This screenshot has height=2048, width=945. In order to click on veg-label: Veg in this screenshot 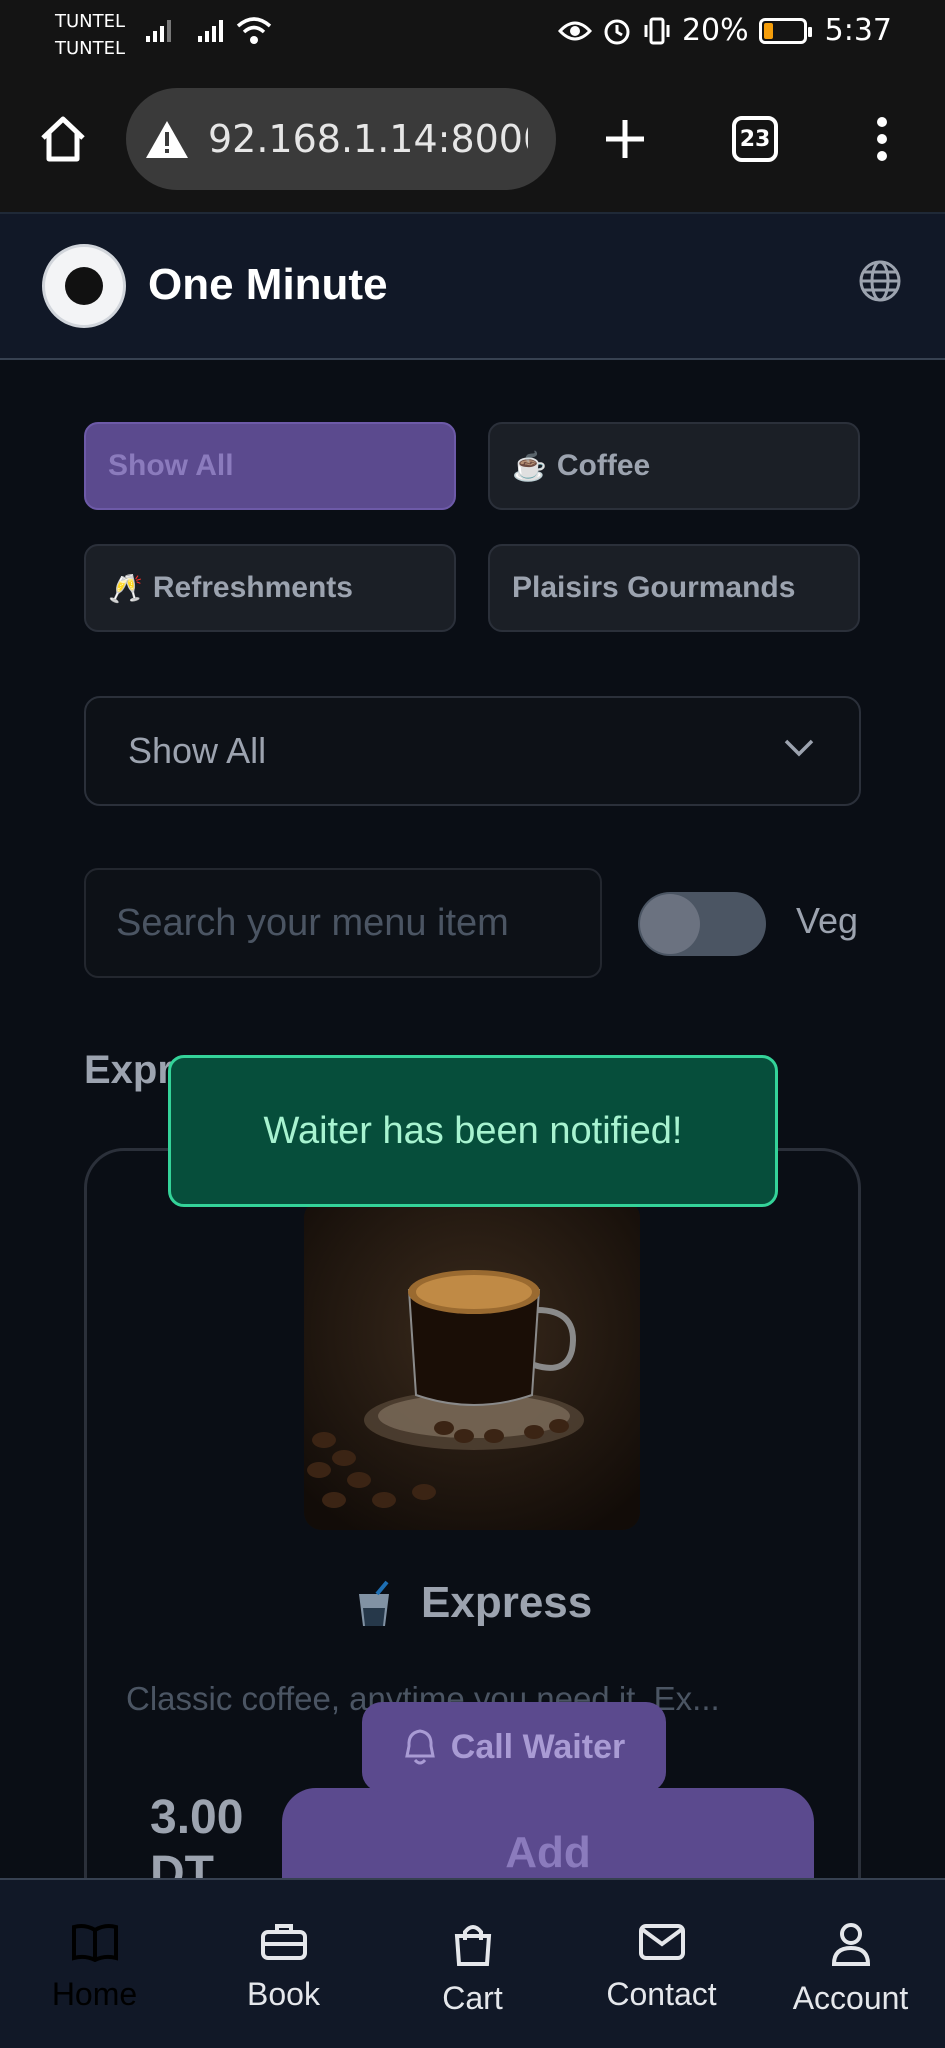, I will do `click(827, 920)`.